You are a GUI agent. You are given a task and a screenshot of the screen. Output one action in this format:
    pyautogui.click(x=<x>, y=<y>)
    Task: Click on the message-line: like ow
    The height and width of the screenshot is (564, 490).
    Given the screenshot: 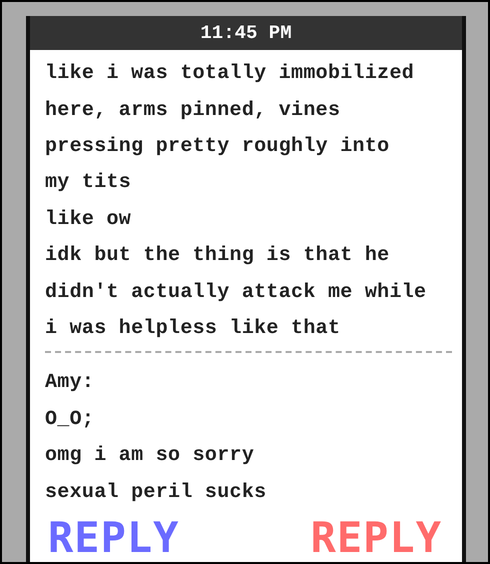 What is the action you would take?
    pyautogui.click(x=88, y=219)
    